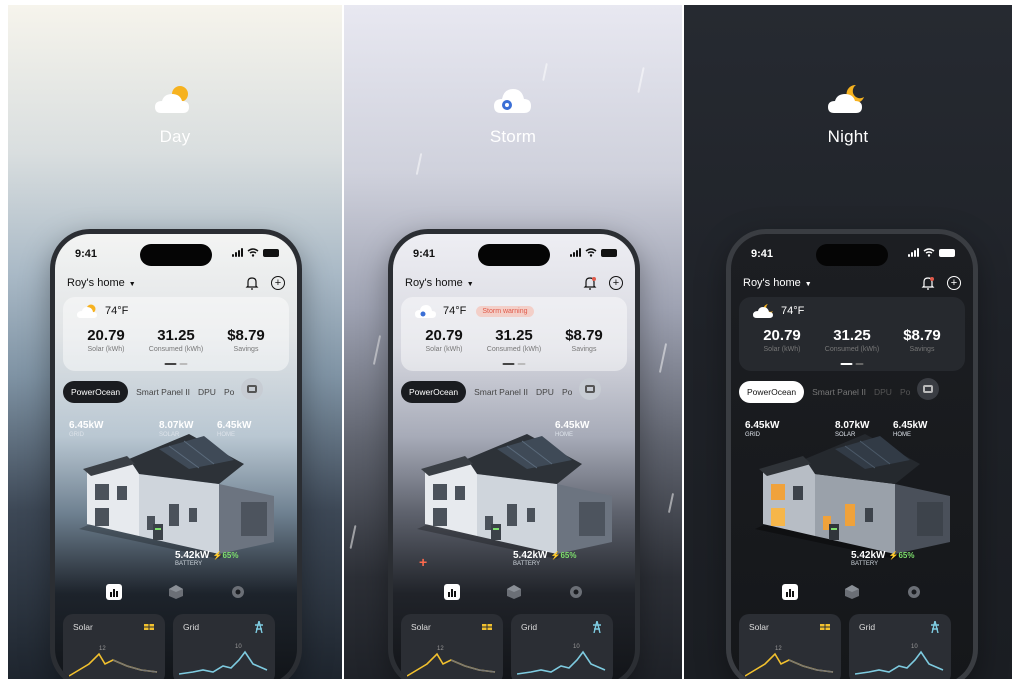 The height and width of the screenshot is (679, 1012). Describe the element at coordinates (252, 283) in the screenshot. I see `bell-icon` at that location.